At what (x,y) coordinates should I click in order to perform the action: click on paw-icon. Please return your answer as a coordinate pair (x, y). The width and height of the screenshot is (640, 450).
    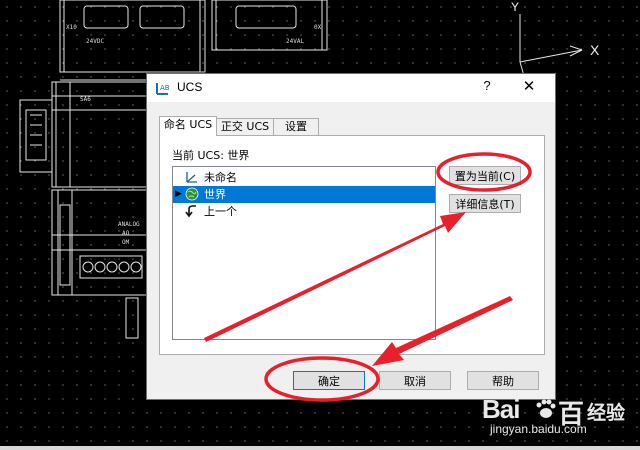
    Looking at the image, I should click on (546, 408).